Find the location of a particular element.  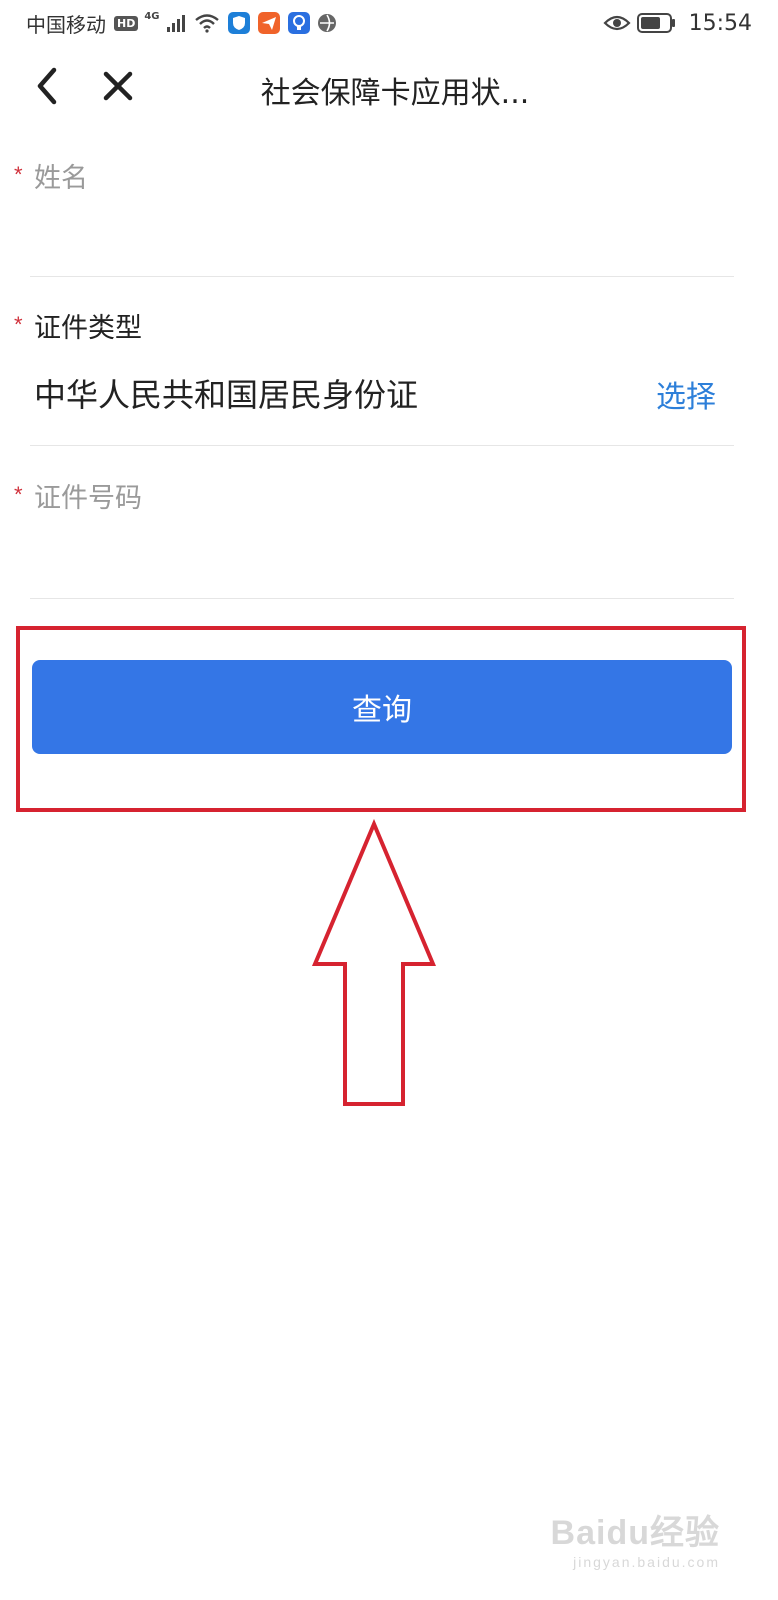

signal-icon is located at coordinates (175, 23).